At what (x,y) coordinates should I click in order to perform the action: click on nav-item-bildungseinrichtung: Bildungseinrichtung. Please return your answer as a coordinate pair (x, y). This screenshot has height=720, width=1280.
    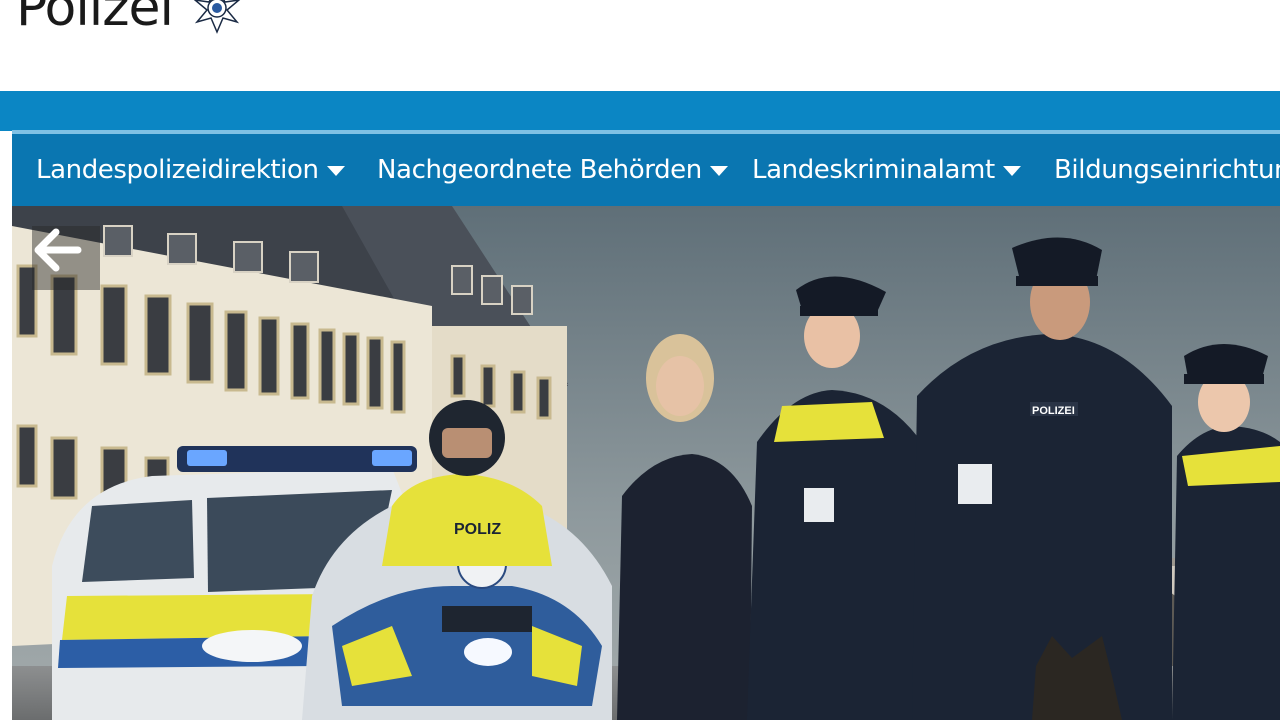
    Looking at the image, I should click on (1167, 170).